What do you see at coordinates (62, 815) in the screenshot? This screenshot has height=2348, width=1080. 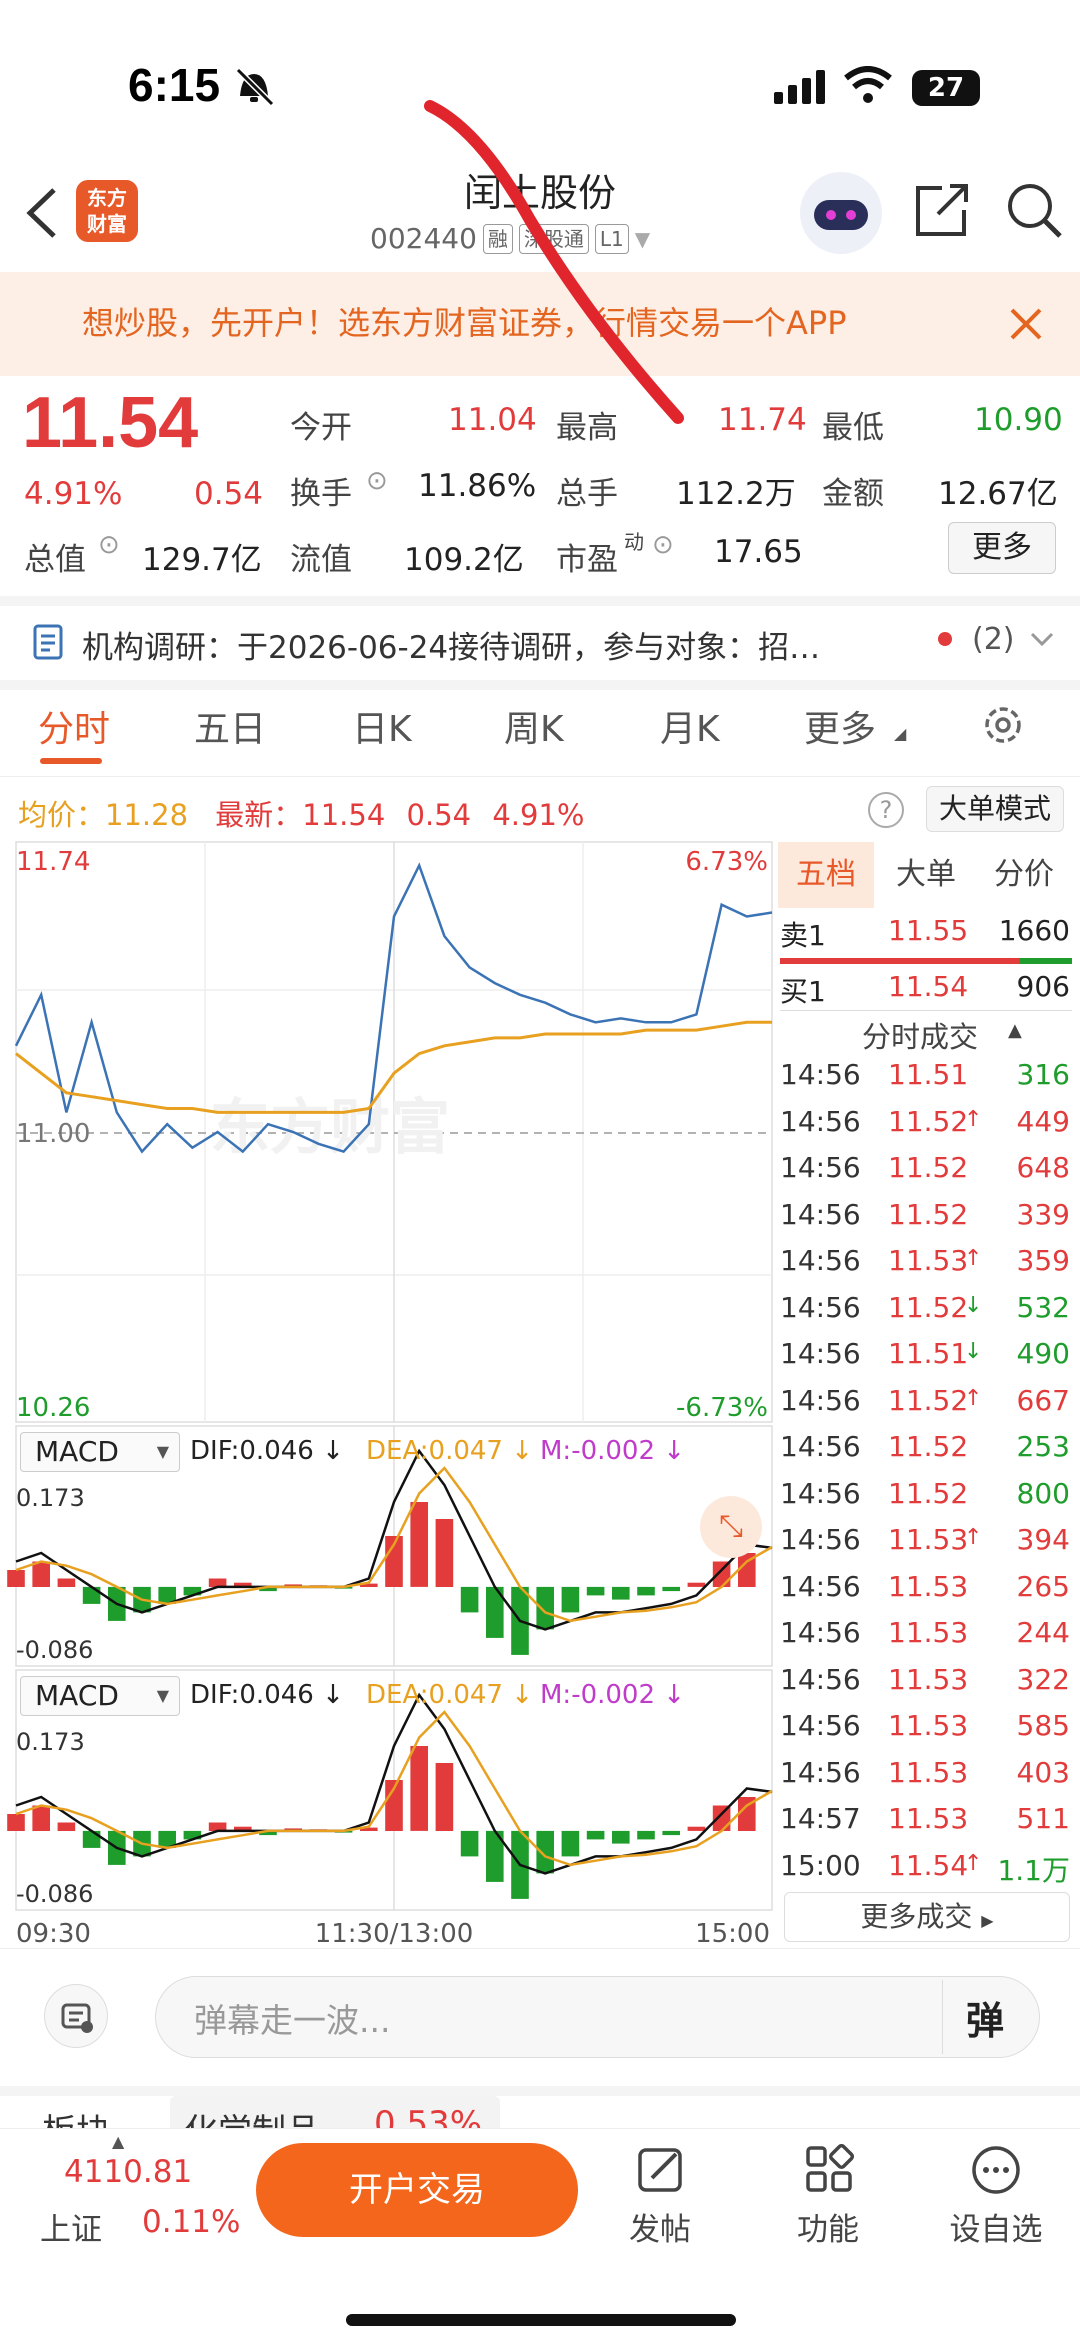 I see `avg-label: 均价：` at bounding box center [62, 815].